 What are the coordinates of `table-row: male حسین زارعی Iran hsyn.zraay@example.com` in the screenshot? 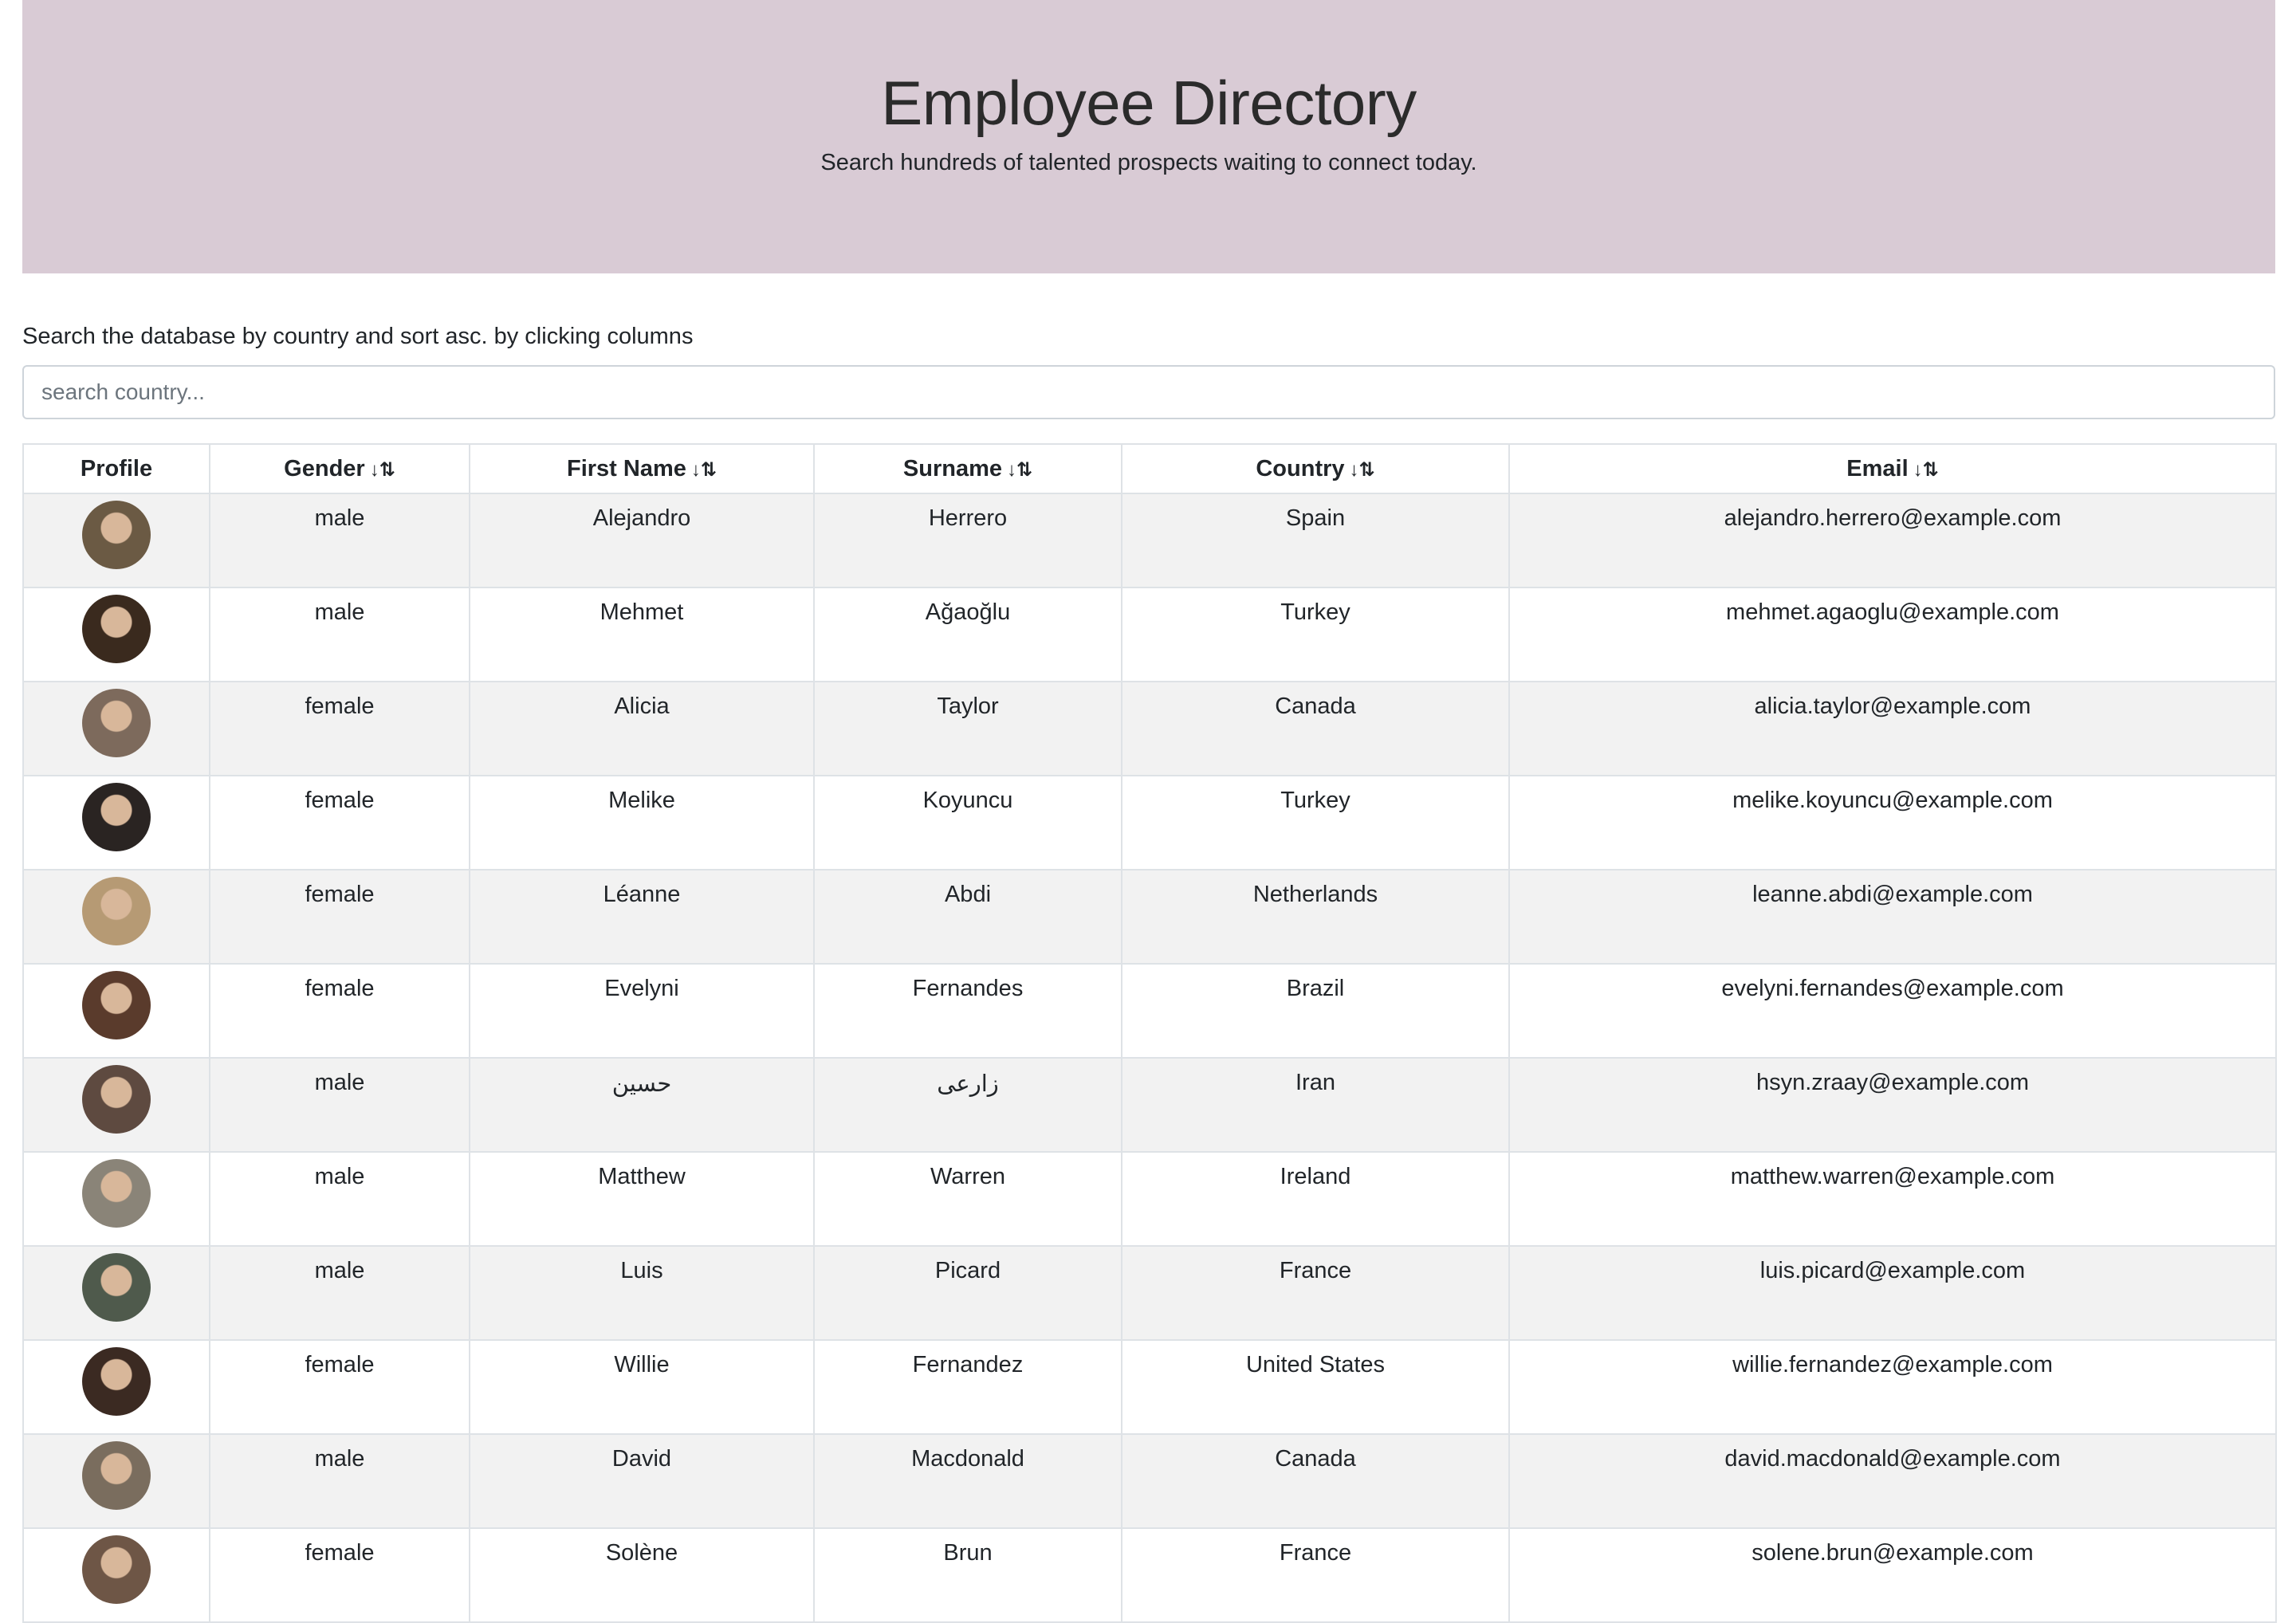 It's located at (1149, 1105).